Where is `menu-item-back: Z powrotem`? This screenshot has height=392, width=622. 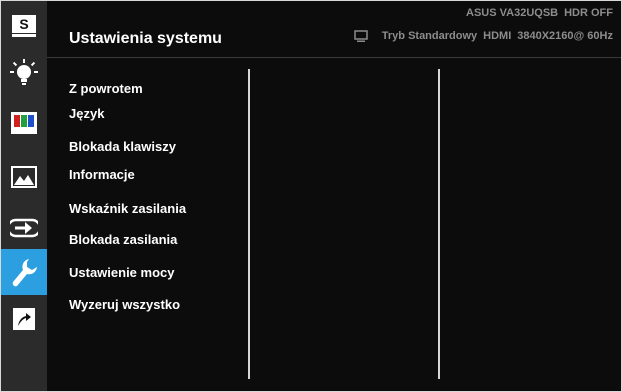
menu-item-back: Z powrotem is located at coordinates (106, 88).